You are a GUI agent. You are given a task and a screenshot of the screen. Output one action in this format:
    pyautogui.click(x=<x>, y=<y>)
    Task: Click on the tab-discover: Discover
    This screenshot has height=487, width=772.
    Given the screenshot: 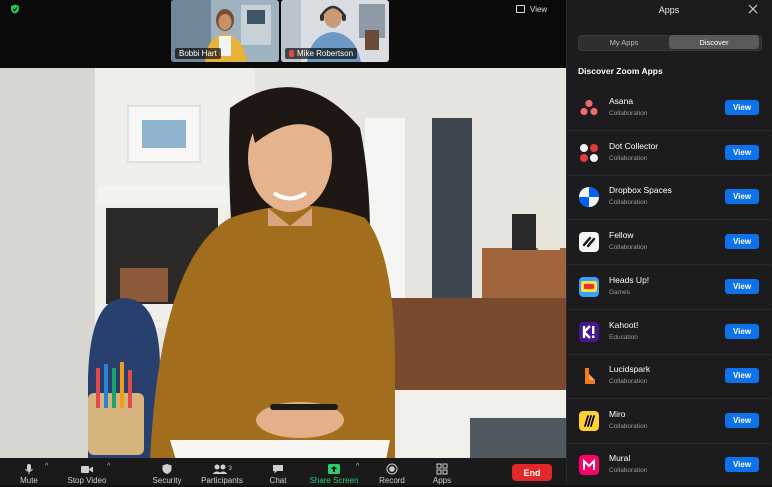 What is the action you would take?
    pyautogui.click(x=714, y=42)
    